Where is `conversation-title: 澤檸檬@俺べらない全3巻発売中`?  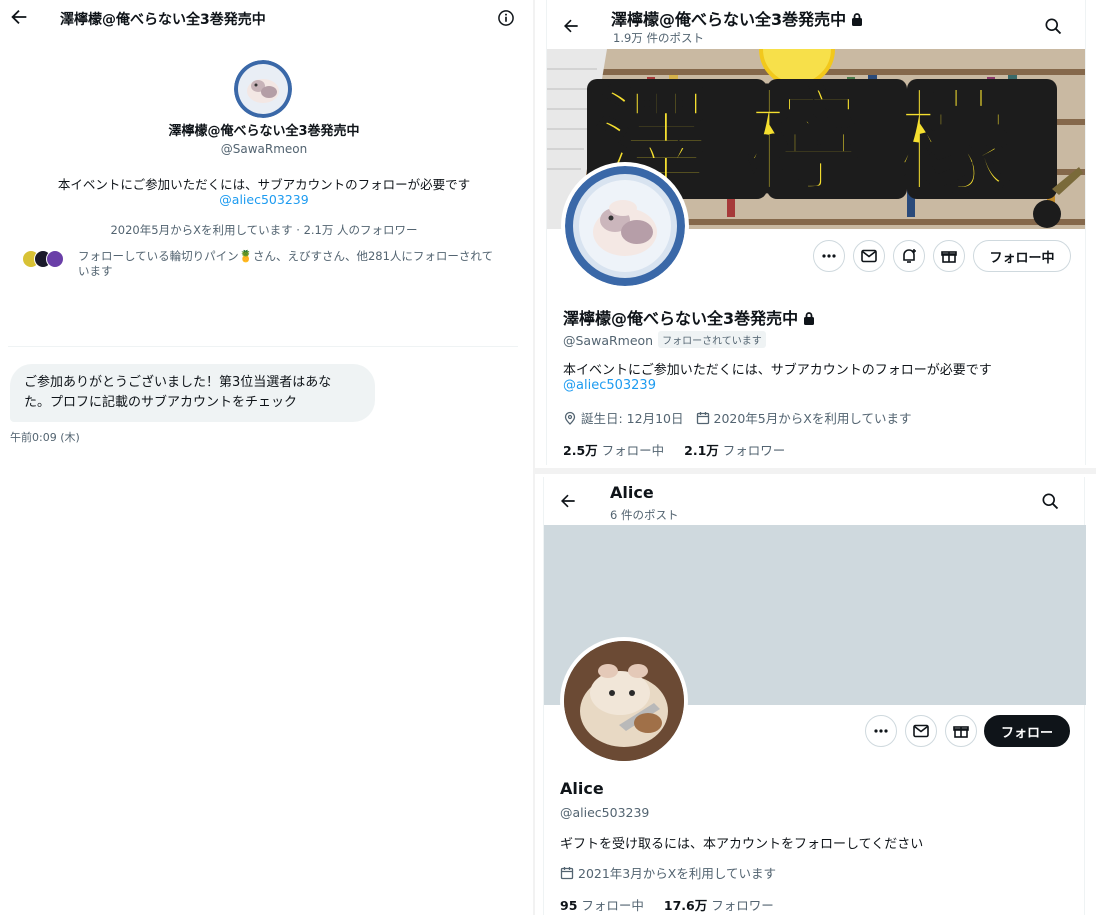
conversation-title: 澤檸檬@俺べらない全3巻発売中 is located at coordinates (163, 20).